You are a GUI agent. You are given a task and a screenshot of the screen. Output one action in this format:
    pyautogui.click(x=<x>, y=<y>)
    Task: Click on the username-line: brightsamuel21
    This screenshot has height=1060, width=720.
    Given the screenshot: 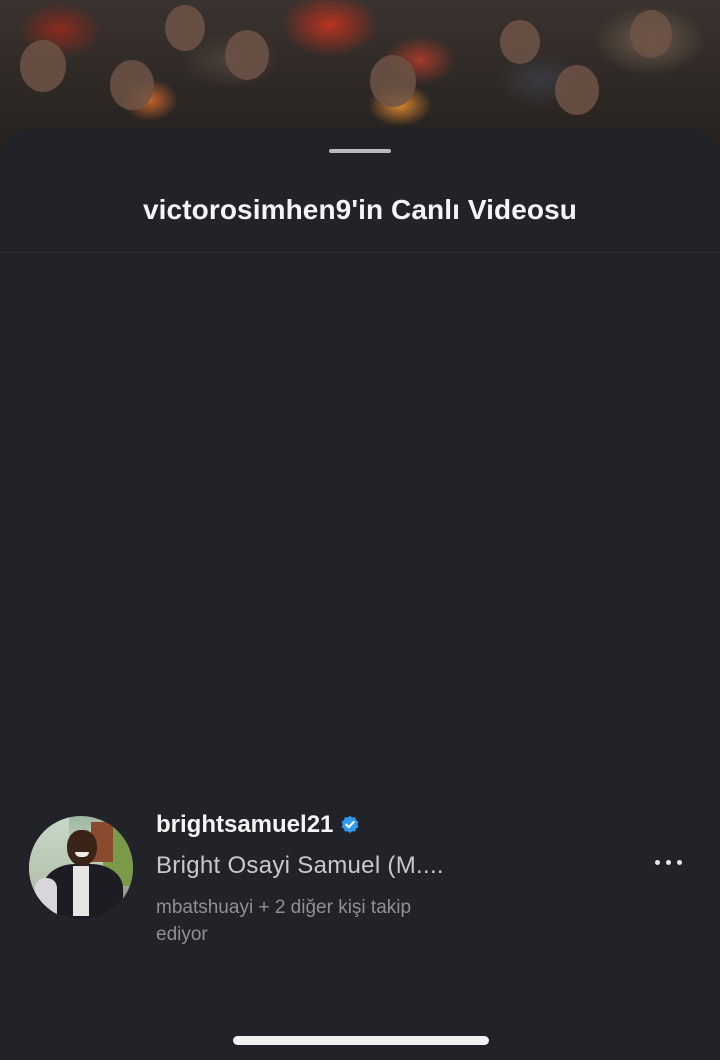 What is the action you would take?
    pyautogui.click(x=258, y=825)
    